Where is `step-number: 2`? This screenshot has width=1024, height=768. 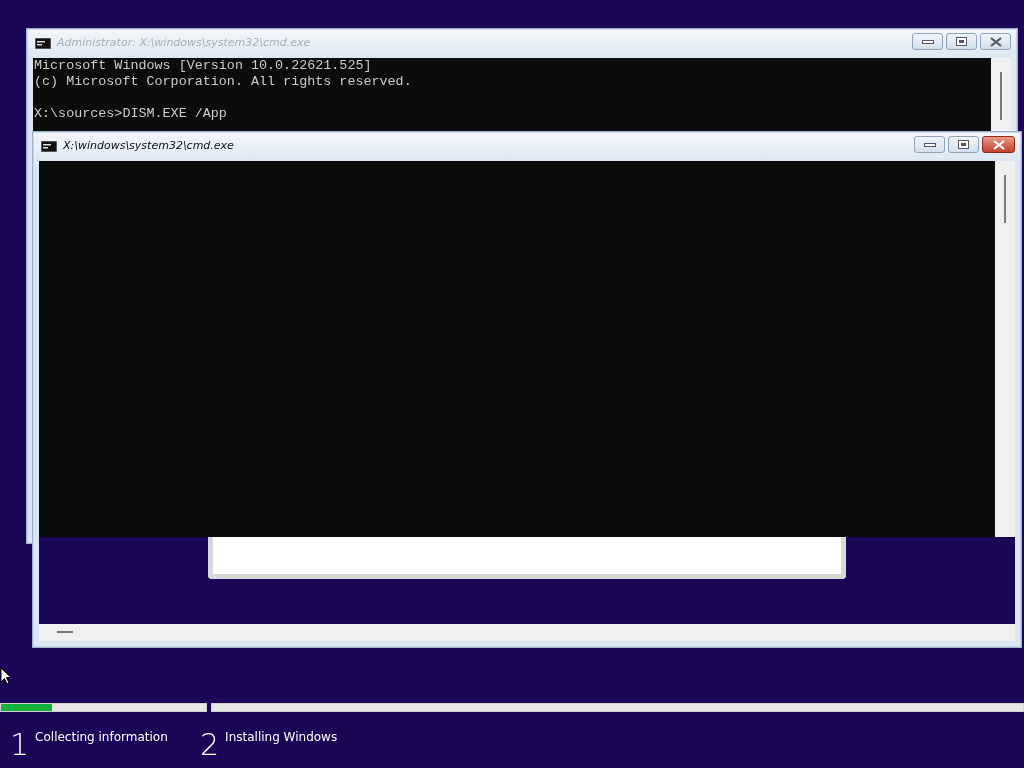
step-number: 2 is located at coordinates (210, 745).